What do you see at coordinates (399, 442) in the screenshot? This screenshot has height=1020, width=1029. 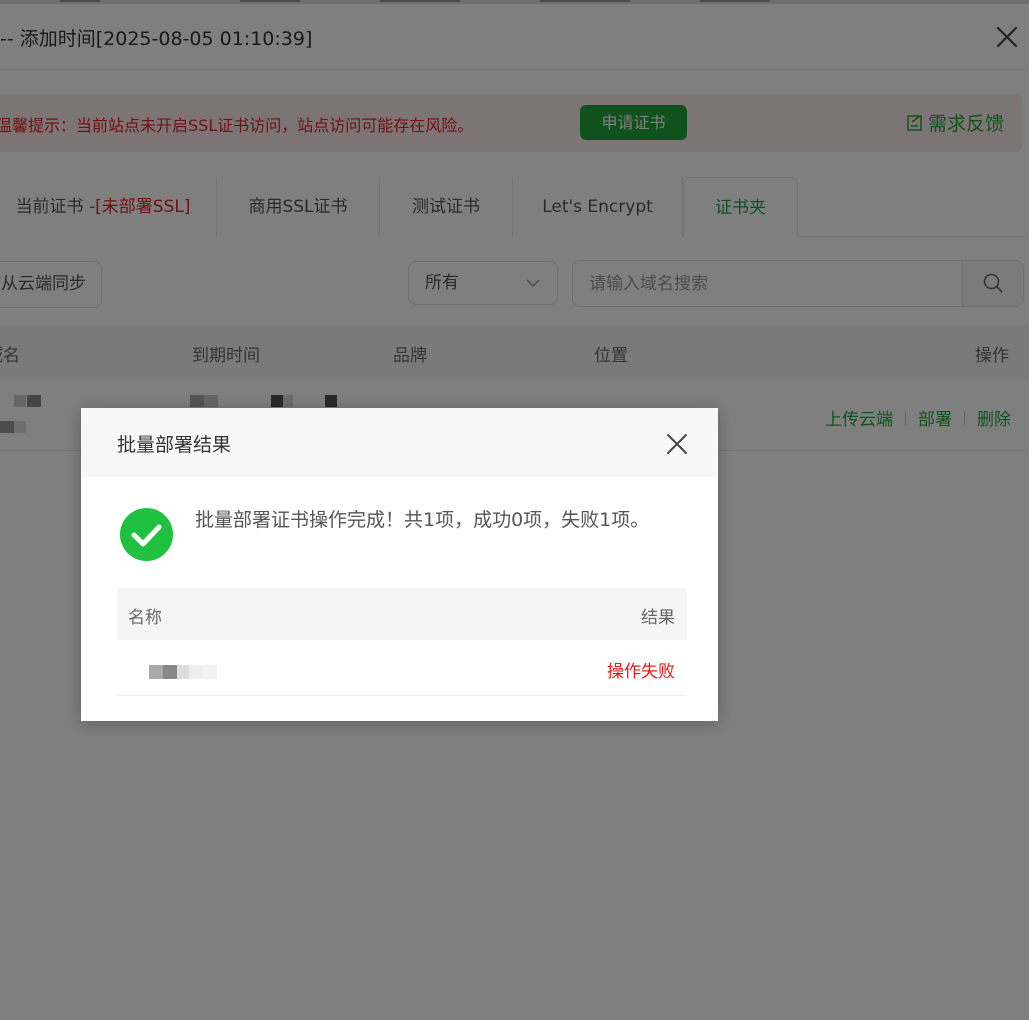 I see `dialog-header: 批量部署结果` at bounding box center [399, 442].